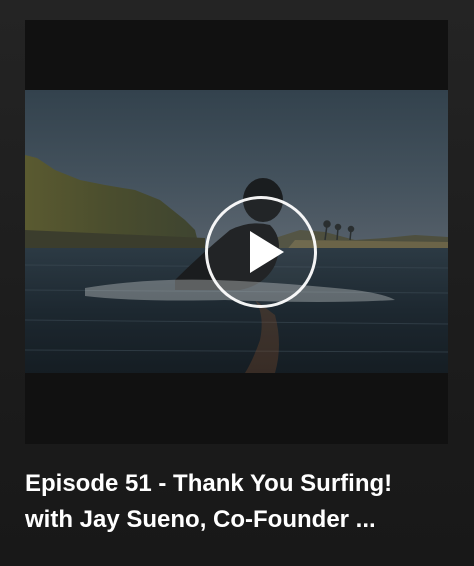  I want to click on play-button, so click(261, 252).